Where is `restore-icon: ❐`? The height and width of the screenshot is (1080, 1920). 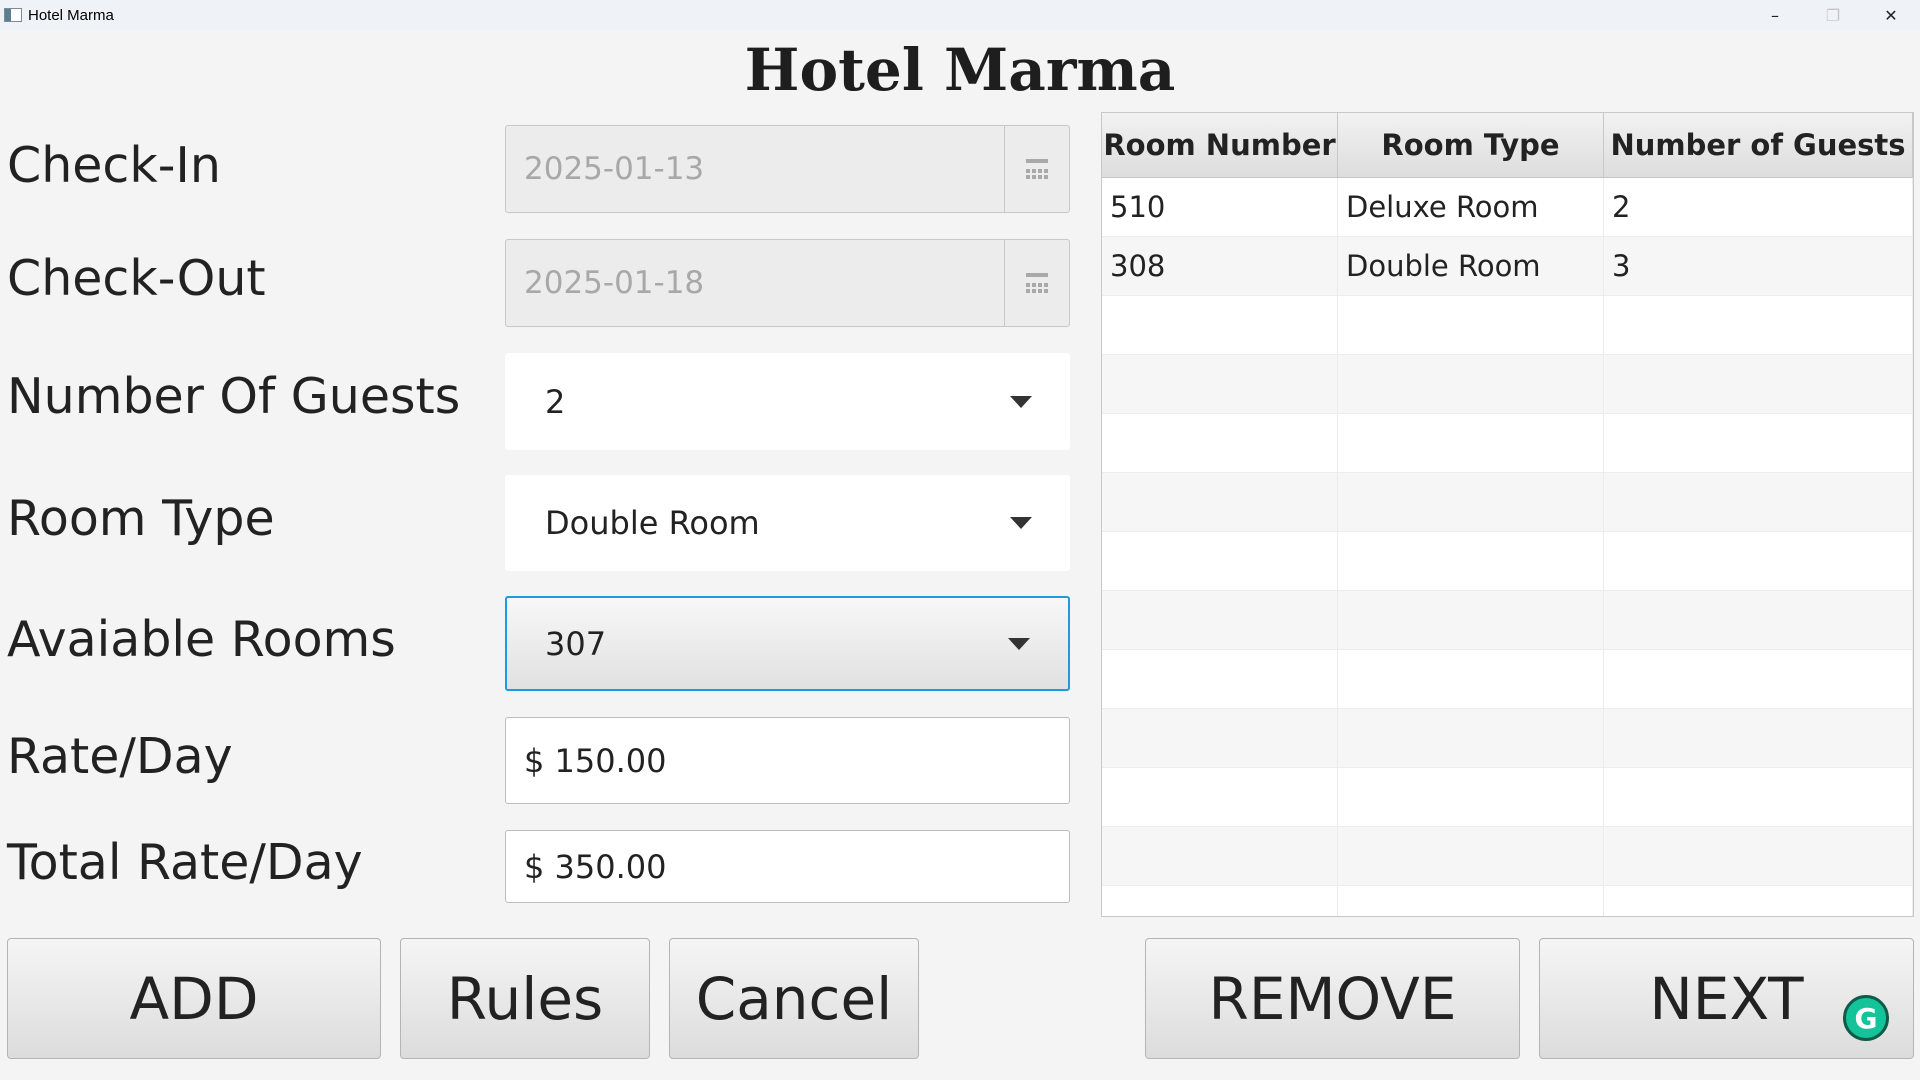 restore-icon: ❐ is located at coordinates (1833, 15).